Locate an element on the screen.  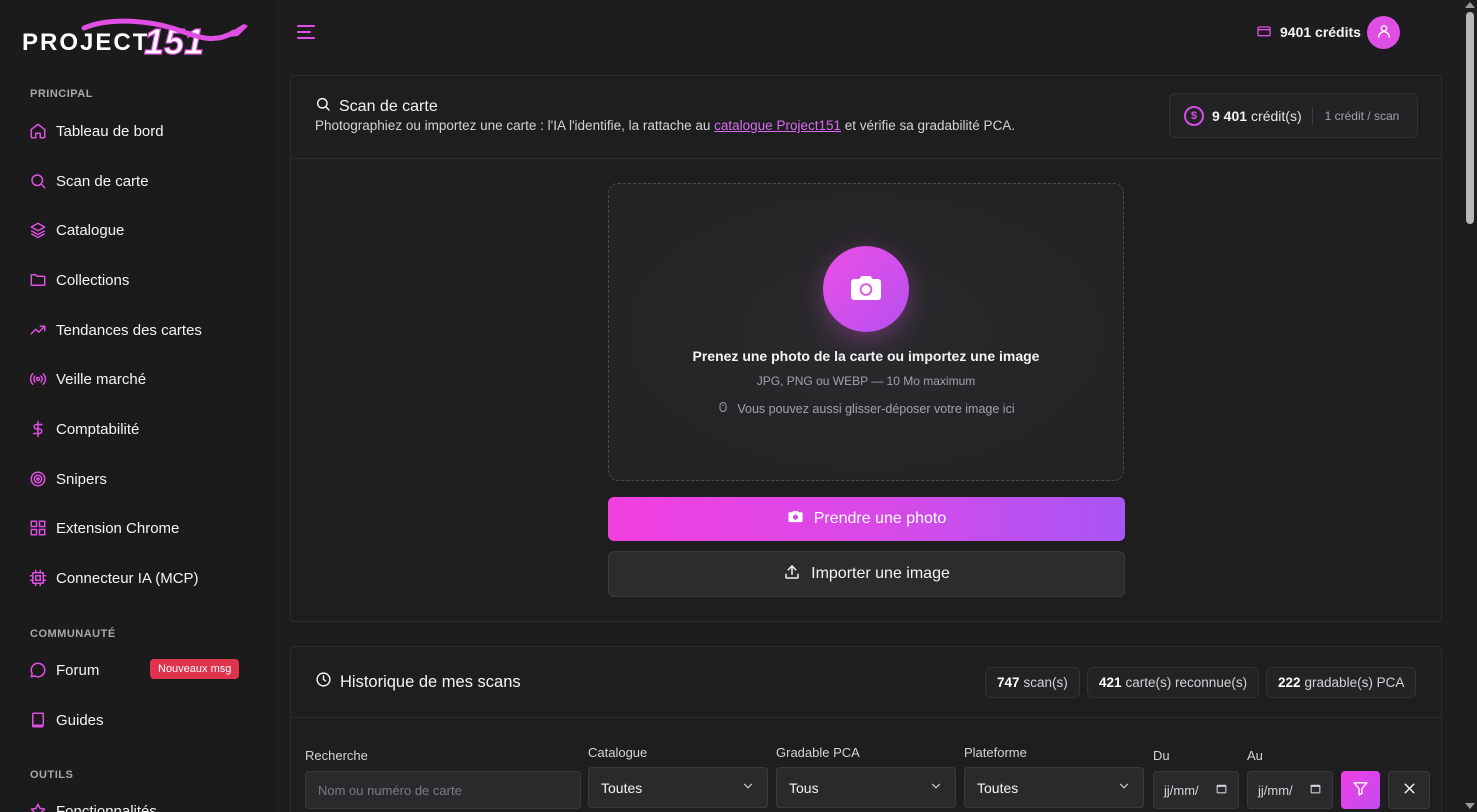
stat-value: 747 is located at coordinates (1008, 682).